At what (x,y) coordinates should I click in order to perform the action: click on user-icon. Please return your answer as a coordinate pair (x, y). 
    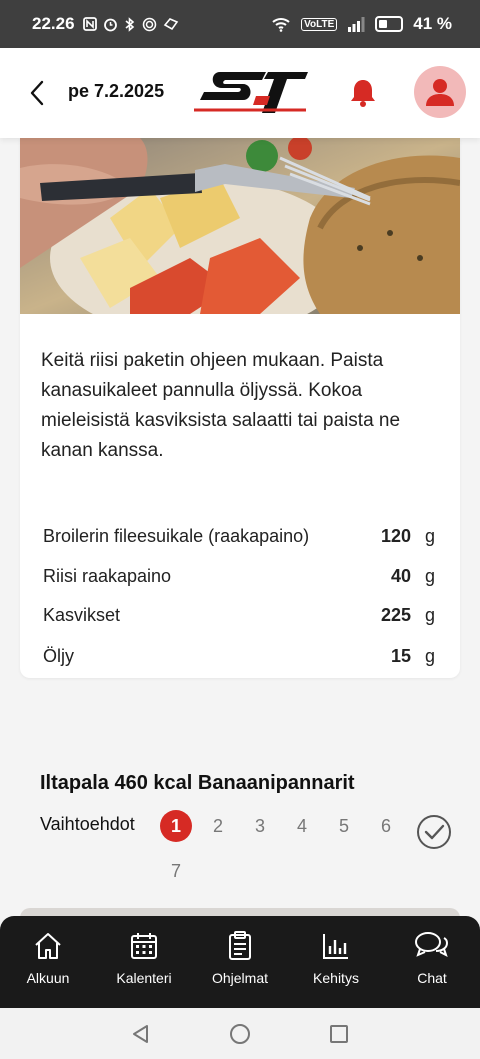
    Looking at the image, I should click on (440, 92).